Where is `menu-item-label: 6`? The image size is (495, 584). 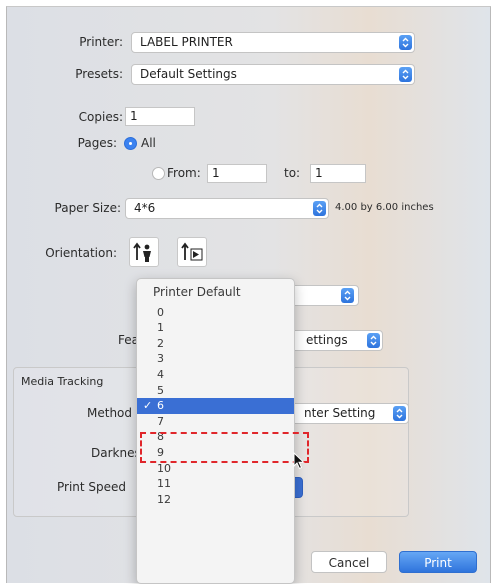
menu-item-label: 6 is located at coordinates (160, 406).